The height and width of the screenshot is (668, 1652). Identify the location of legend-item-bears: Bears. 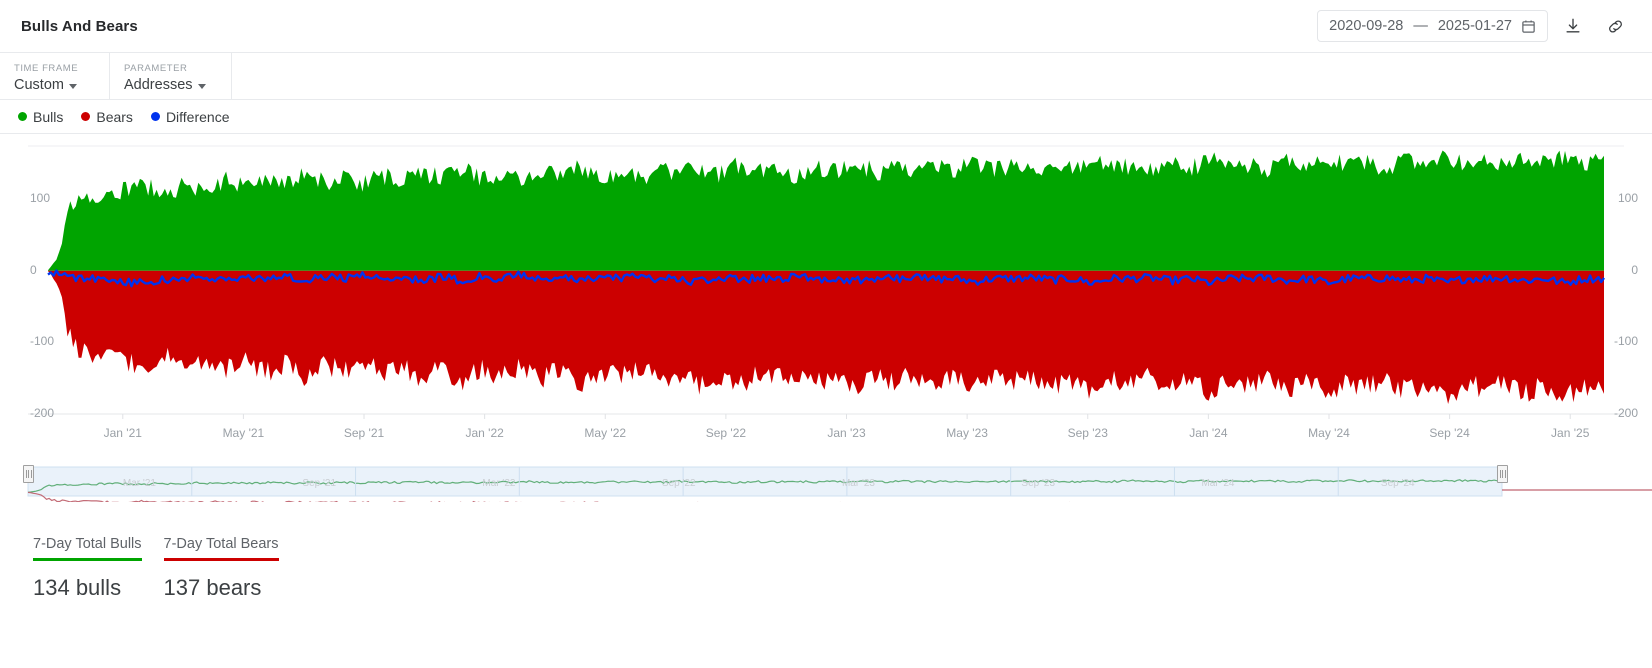
(107, 117).